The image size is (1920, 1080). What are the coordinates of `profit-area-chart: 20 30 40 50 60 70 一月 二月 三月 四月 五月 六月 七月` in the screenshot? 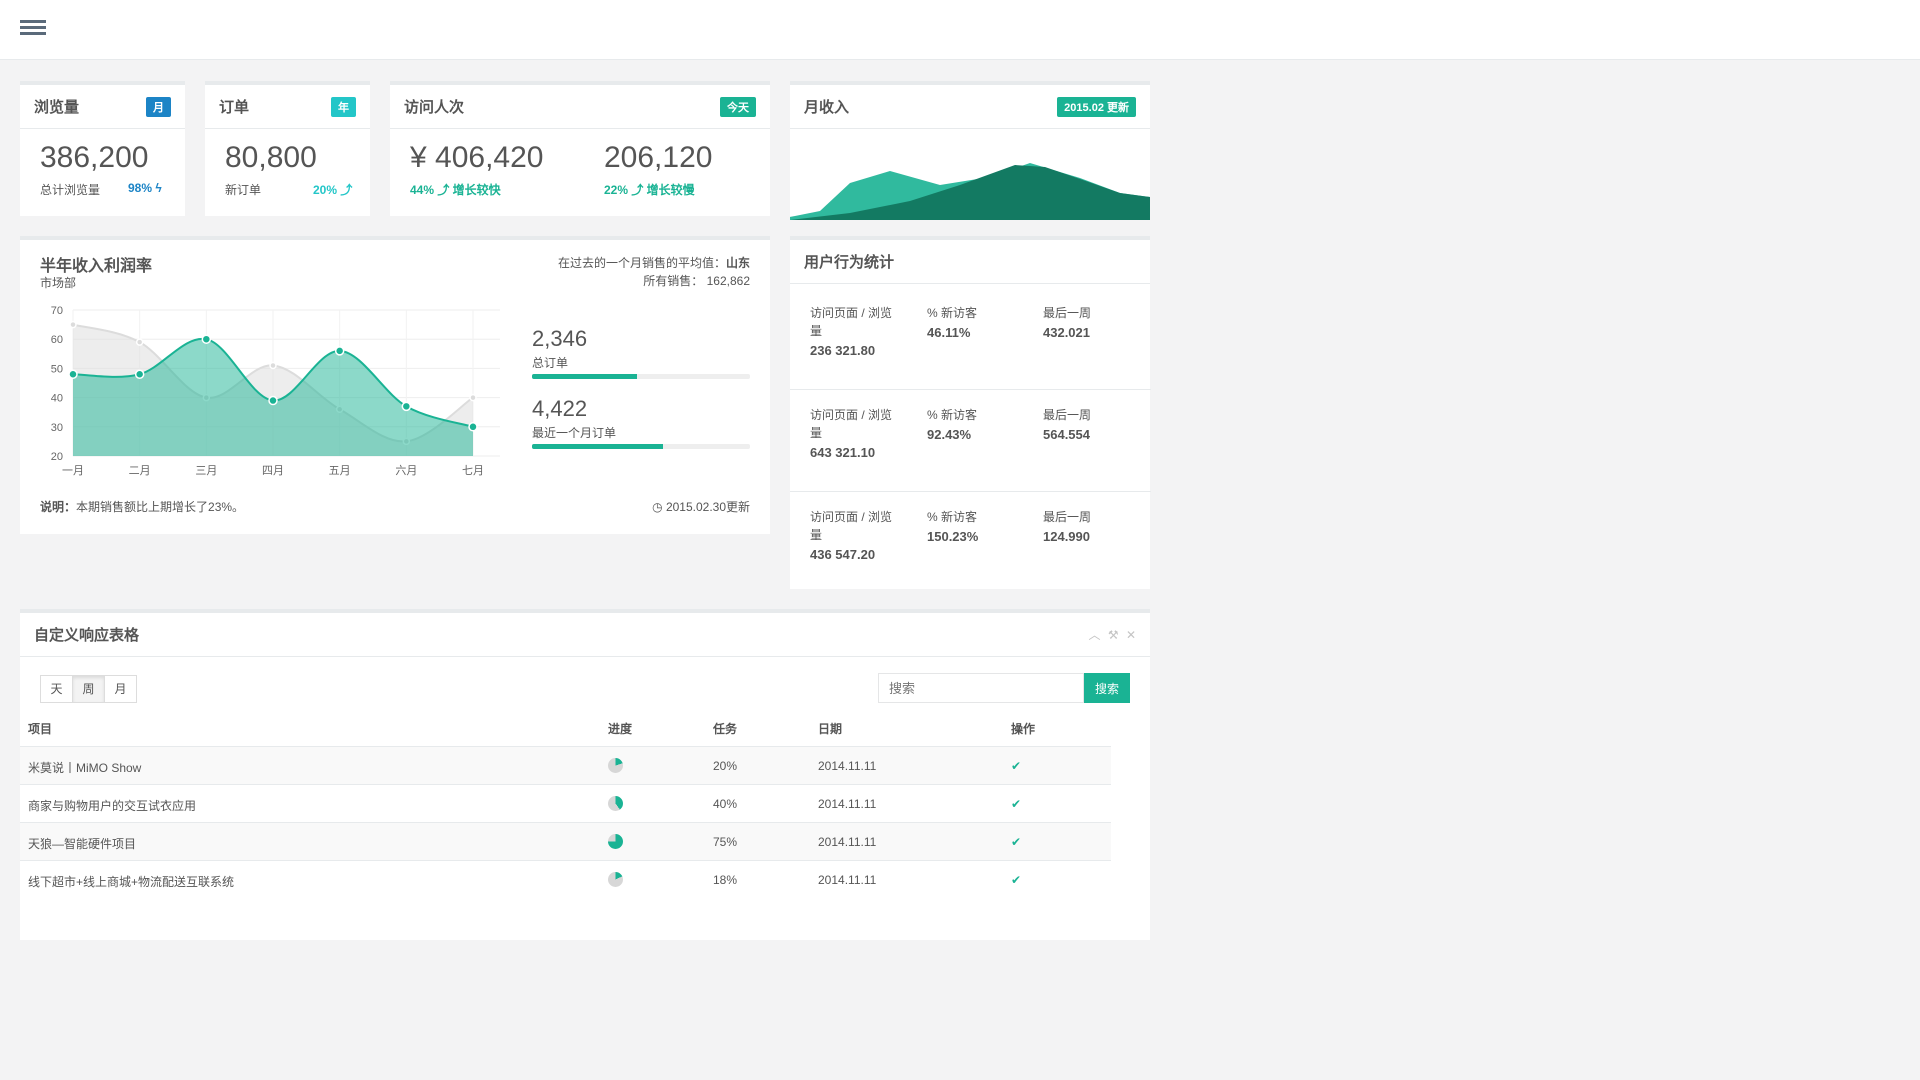 It's located at (275, 391).